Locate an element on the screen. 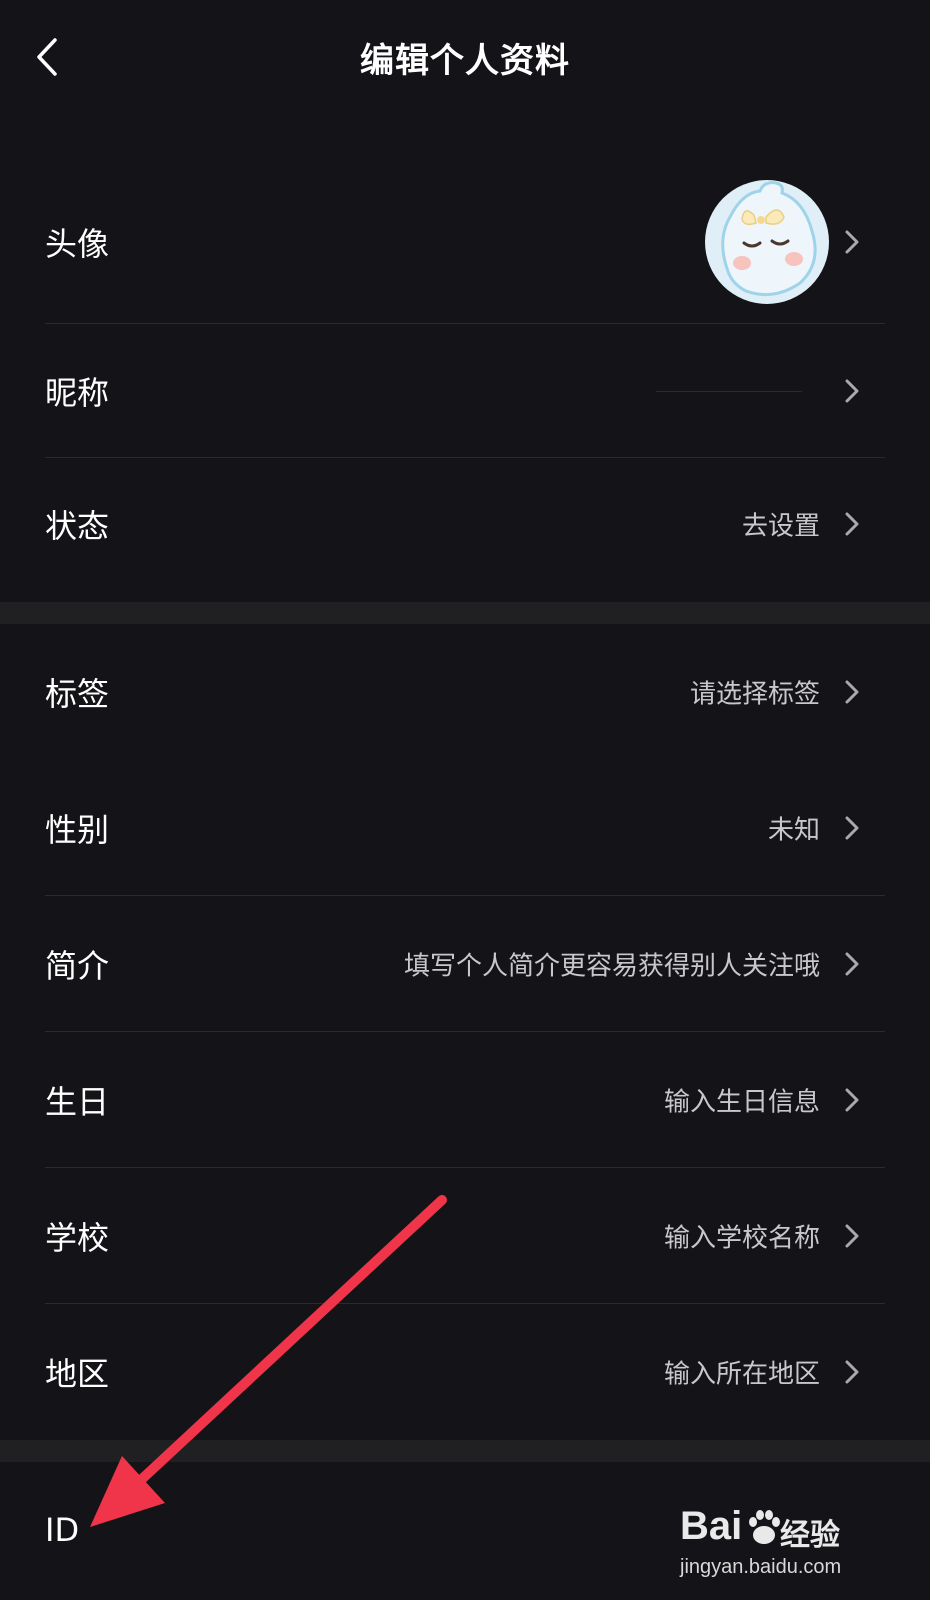 This screenshot has width=930, height=1600. row-label-region: 地区 is located at coordinates (77, 1374).